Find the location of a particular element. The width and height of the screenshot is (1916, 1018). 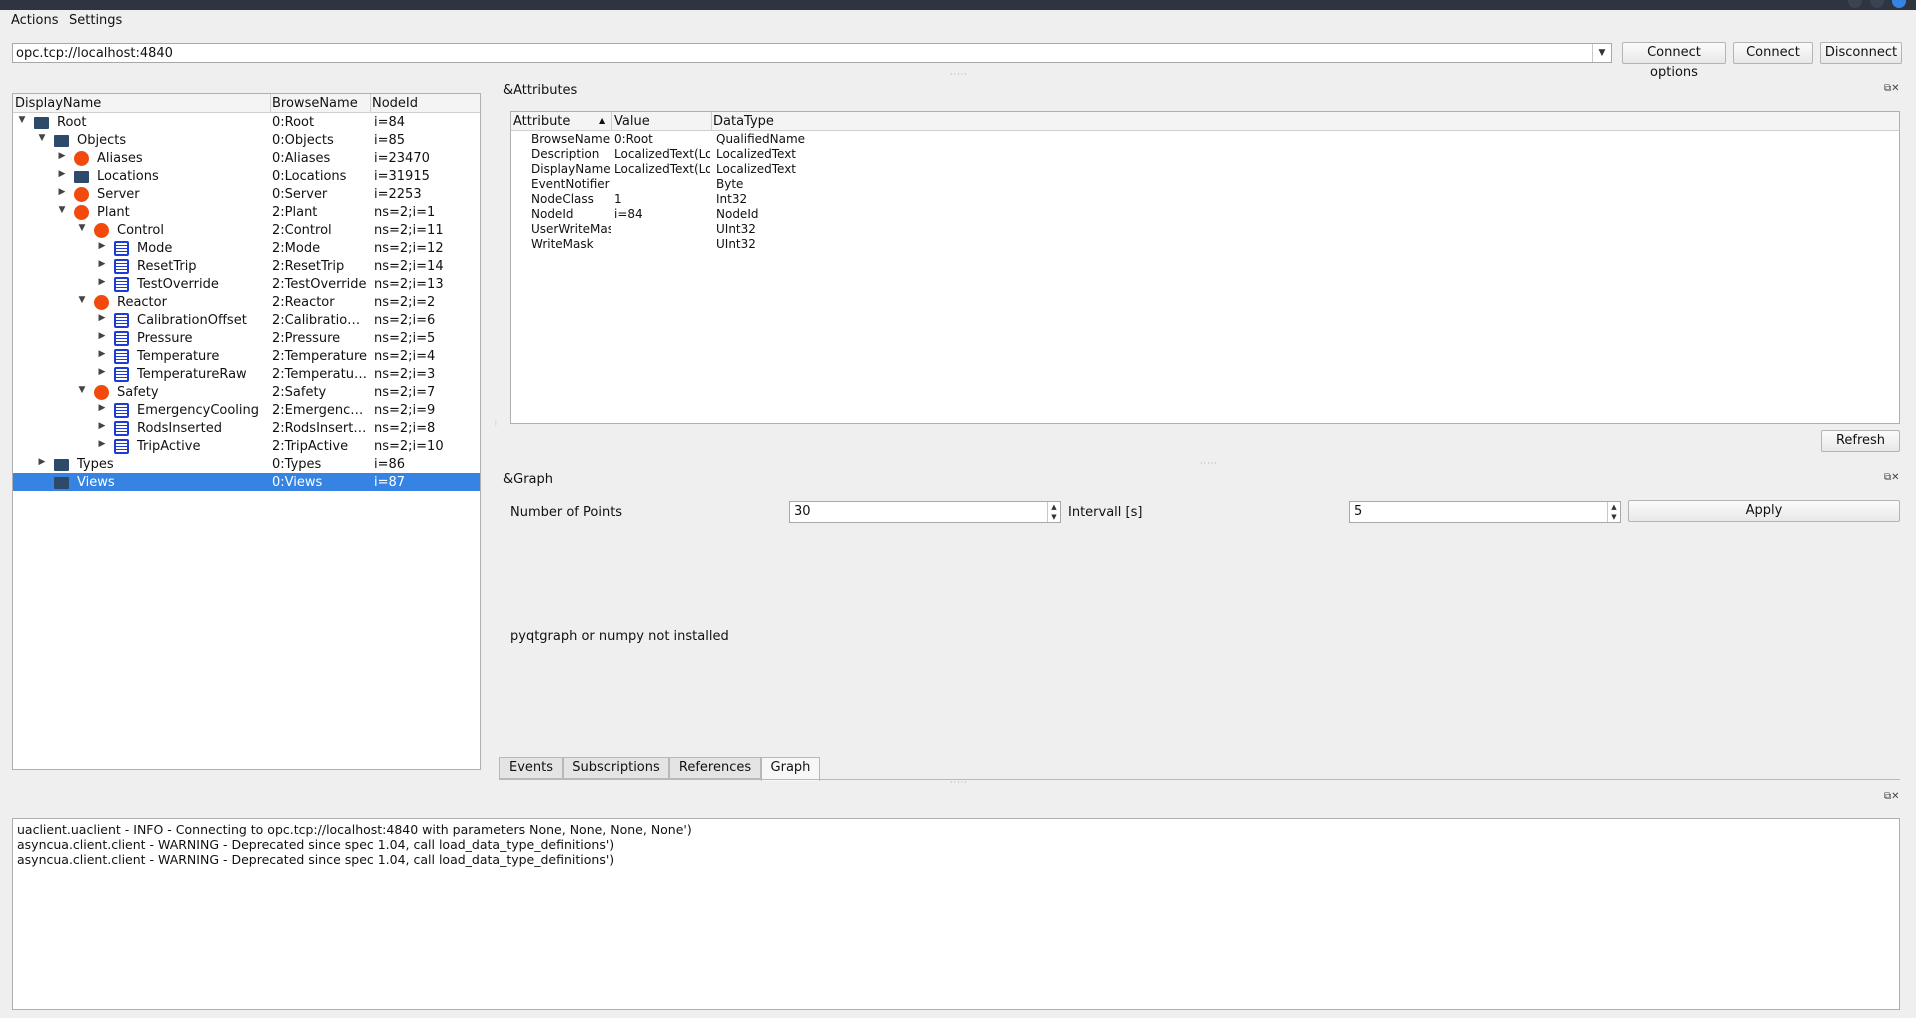

minimize-icon is located at coordinates (1855, 4).